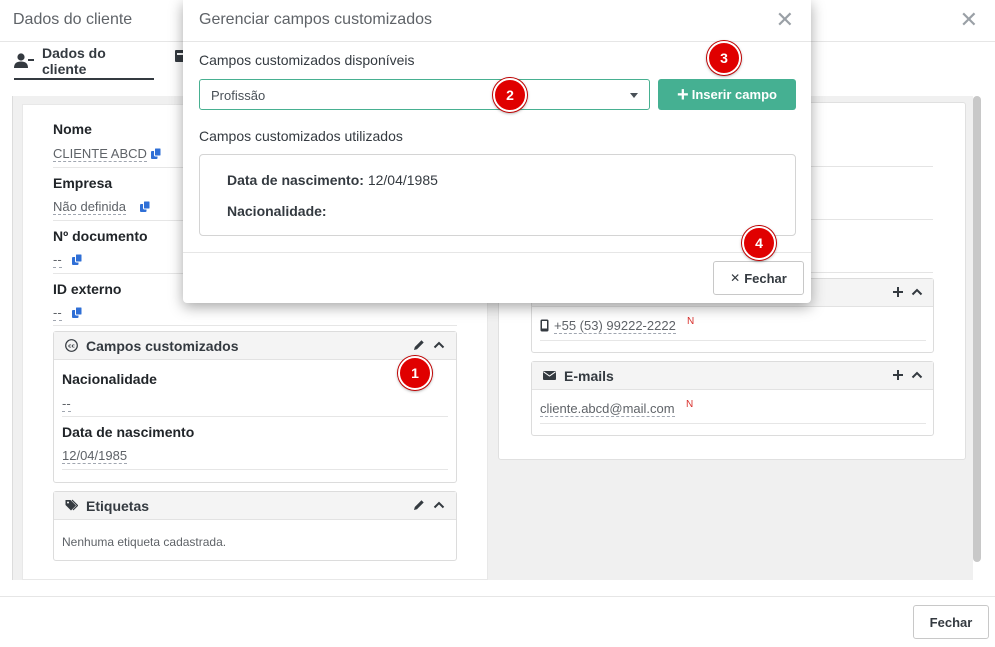 The width and height of the screenshot is (995, 647). I want to click on name-label: Nome, so click(72, 129).